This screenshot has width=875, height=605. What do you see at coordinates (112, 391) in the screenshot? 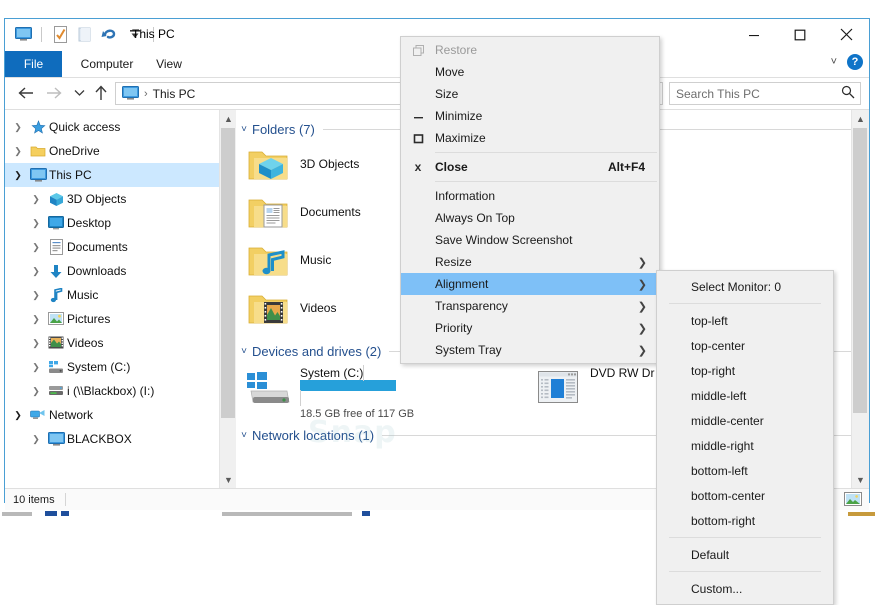
I see `sidebar-item-network-drive-i: ❯ i (\\Blackbox) (I:)` at bounding box center [112, 391].